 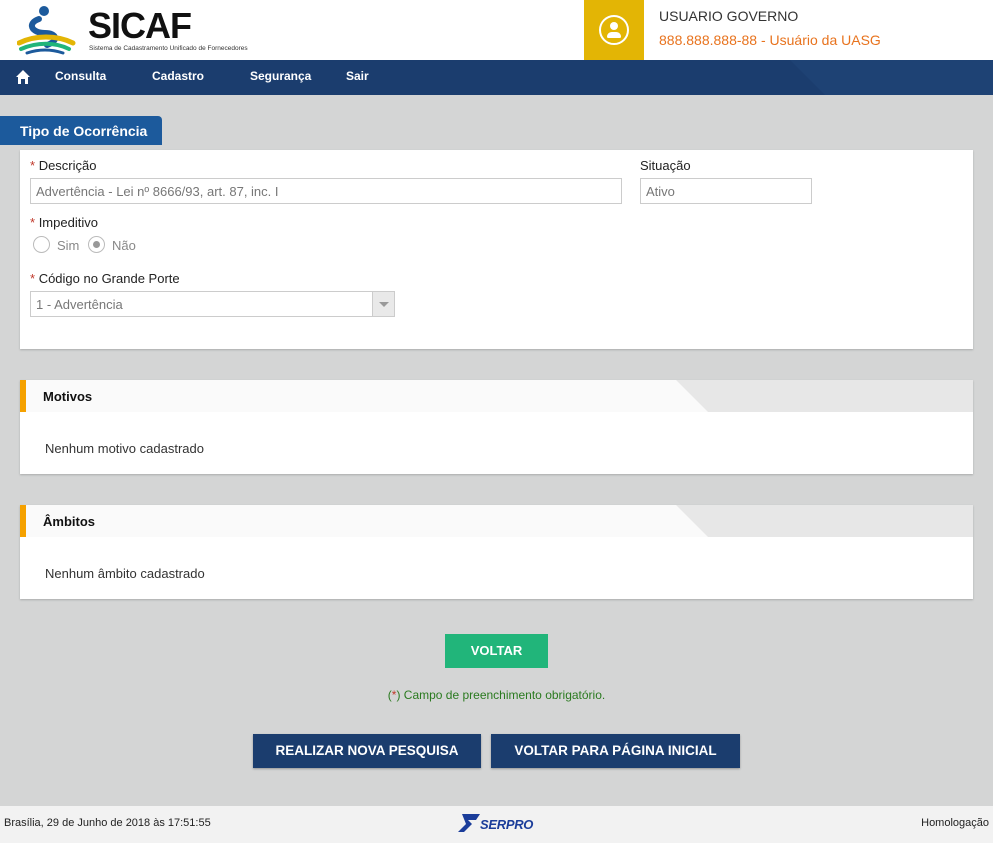 I want to click on main-nav: Consulta Cadastro Segurança Sair, so click(x=496, y=77).